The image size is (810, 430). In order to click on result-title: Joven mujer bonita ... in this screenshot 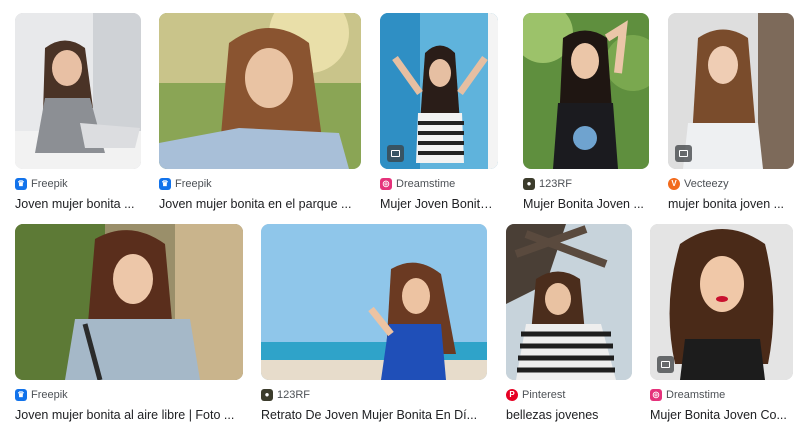, I will do `click(78, 204)`.